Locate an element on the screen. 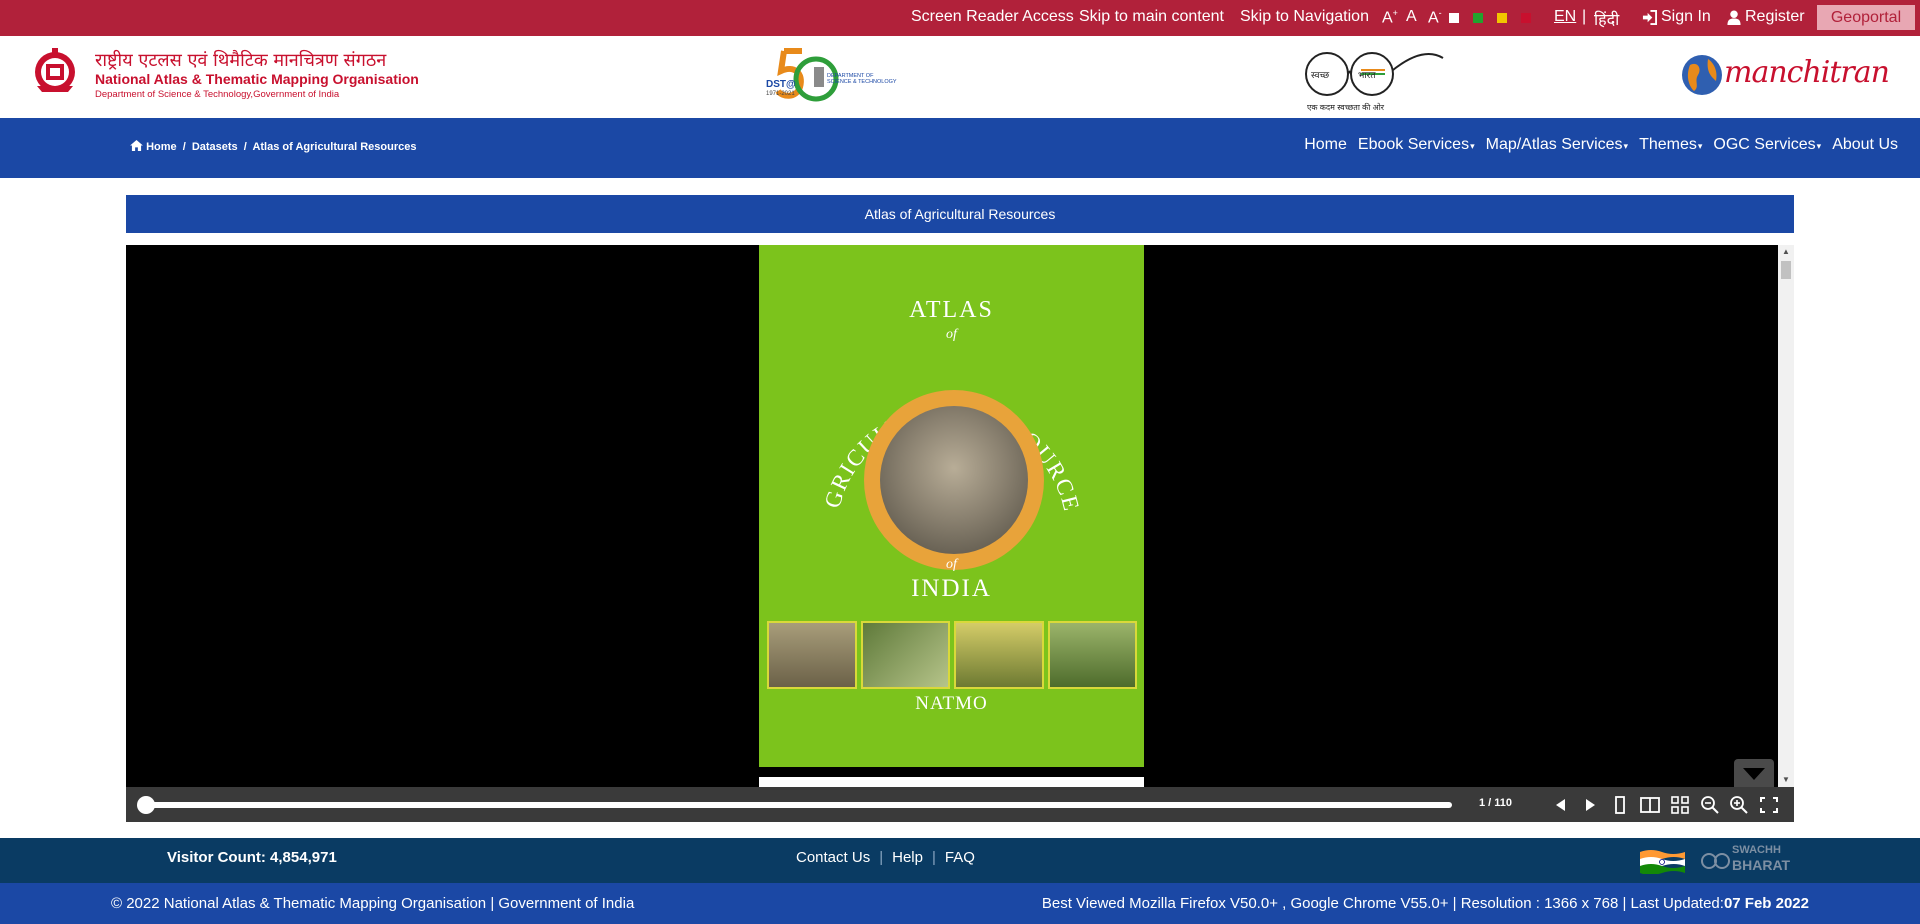 The height and width of the screenshot is (924, 1920). swachh-bharat-glasses-icon is located at coordinates (1715, 861).